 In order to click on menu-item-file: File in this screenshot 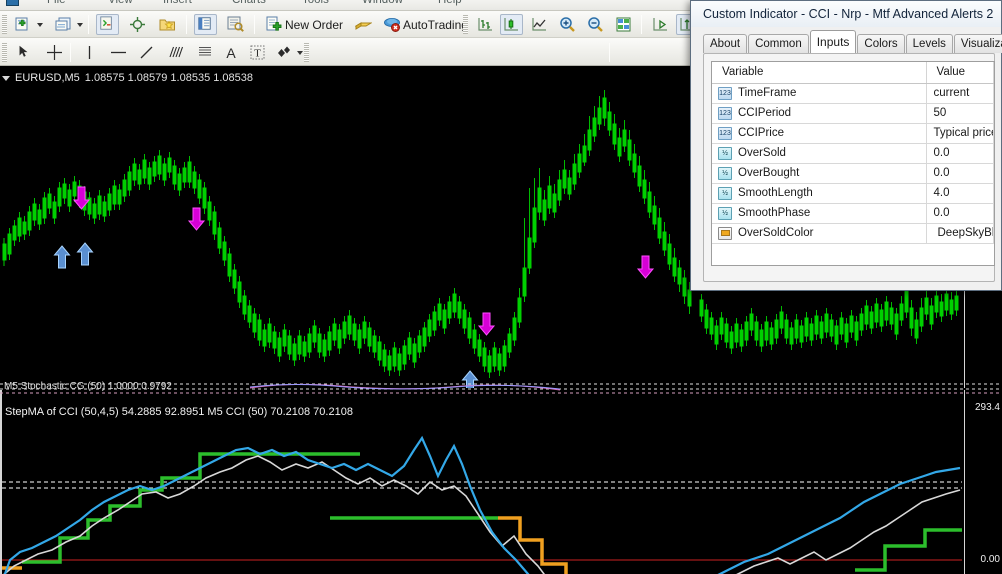, I will do `click(56, 3)`.